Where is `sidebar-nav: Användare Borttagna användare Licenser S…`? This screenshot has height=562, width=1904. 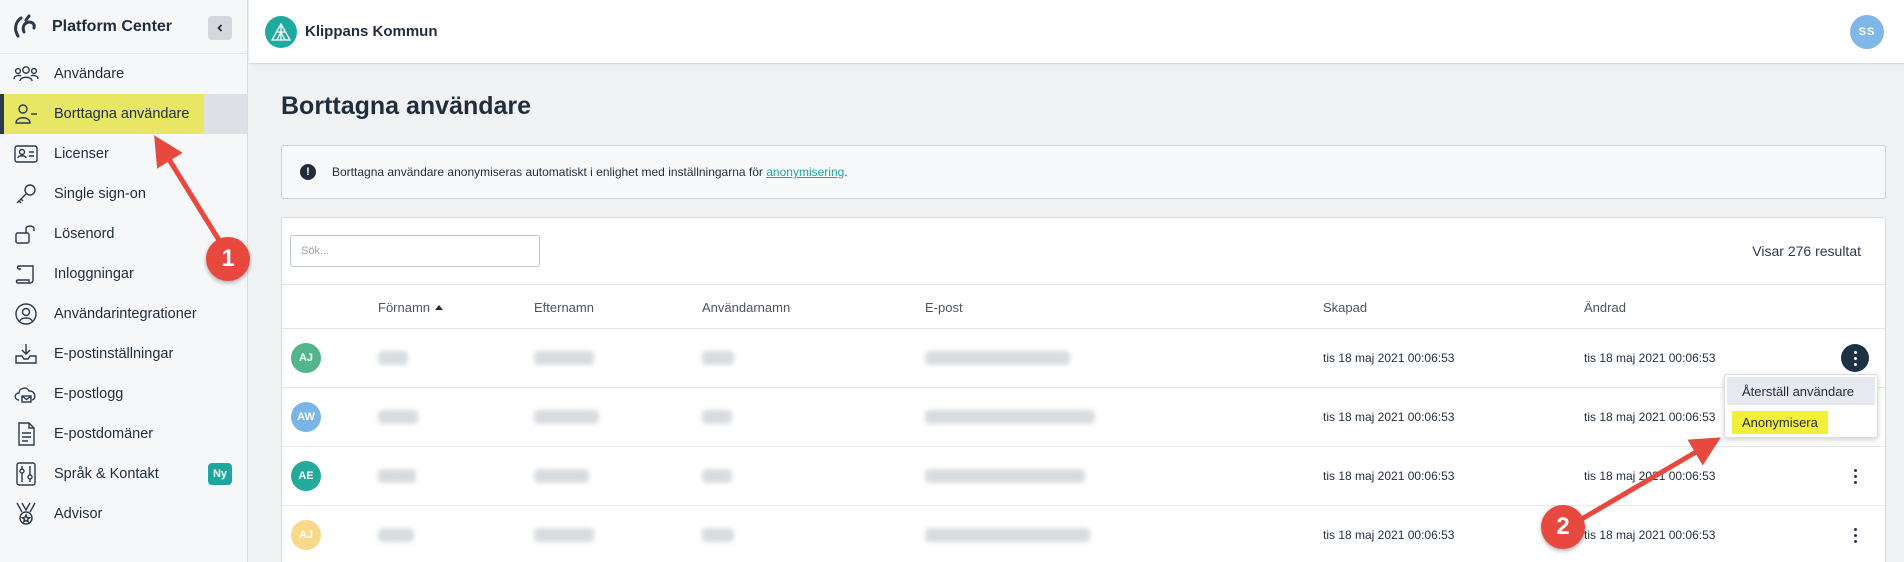
sidebar-nav: Användare Borttagna användare Licenser S… is located at coordinates (123, 294).